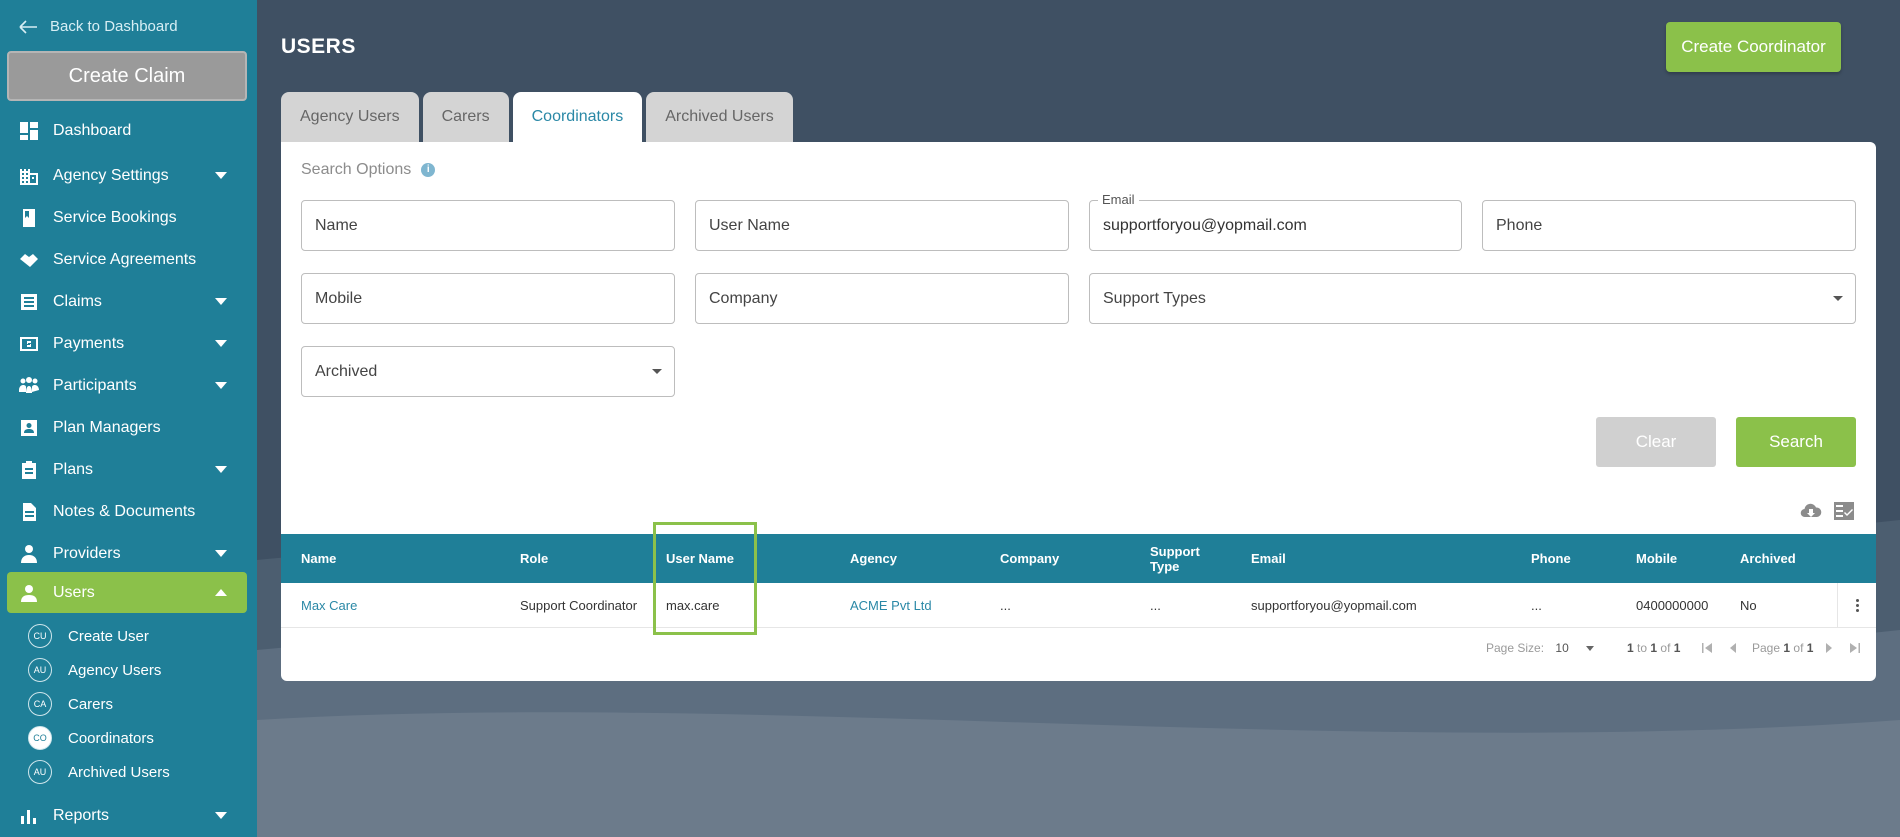  Describe the element at coordinates (127, 175) in the screenshot. I see `nav-agency-settings: Agency Settings` at that location.